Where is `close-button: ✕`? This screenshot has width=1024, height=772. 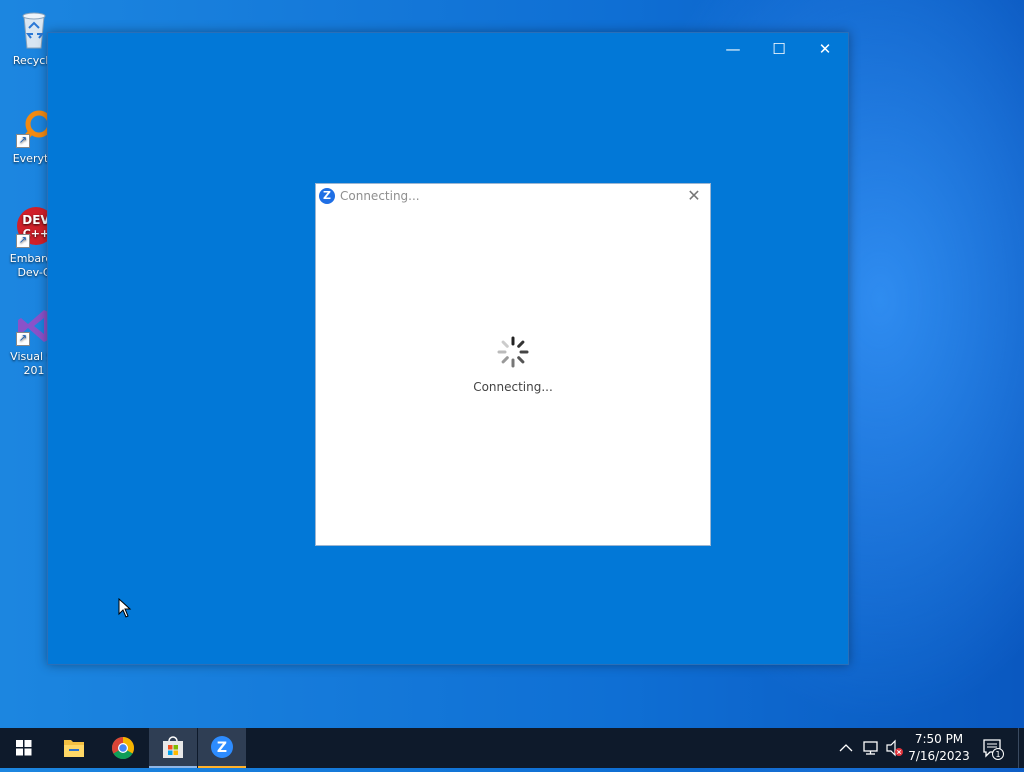 close-button: ✕ is located at coordinates (825, 49).